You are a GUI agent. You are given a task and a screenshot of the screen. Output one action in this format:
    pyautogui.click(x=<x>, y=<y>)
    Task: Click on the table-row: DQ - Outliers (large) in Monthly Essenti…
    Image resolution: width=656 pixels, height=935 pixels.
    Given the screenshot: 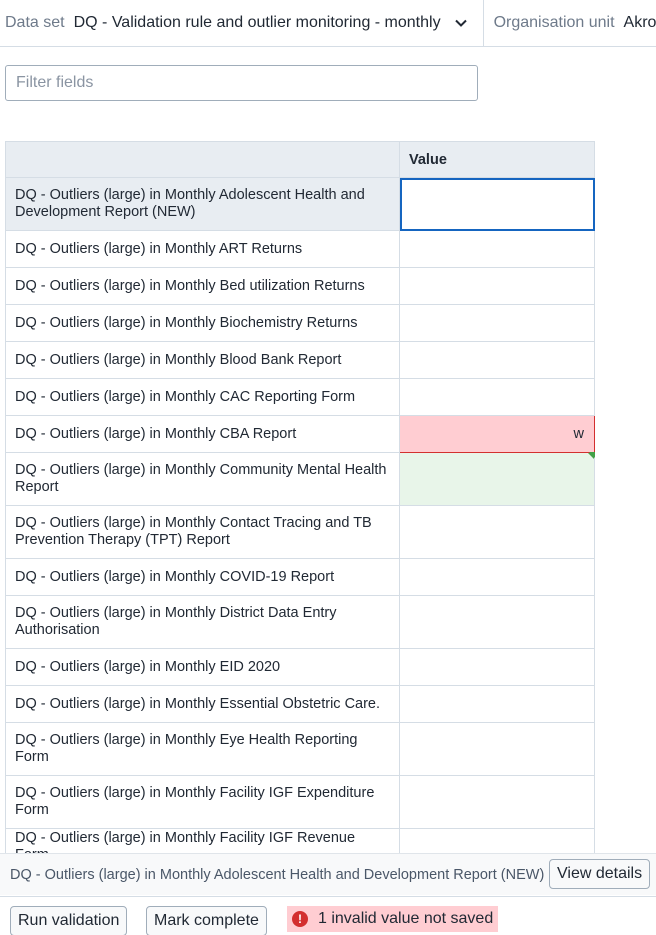 What is the action you would take?
    pyautogui.click(x=300, y=704)
    